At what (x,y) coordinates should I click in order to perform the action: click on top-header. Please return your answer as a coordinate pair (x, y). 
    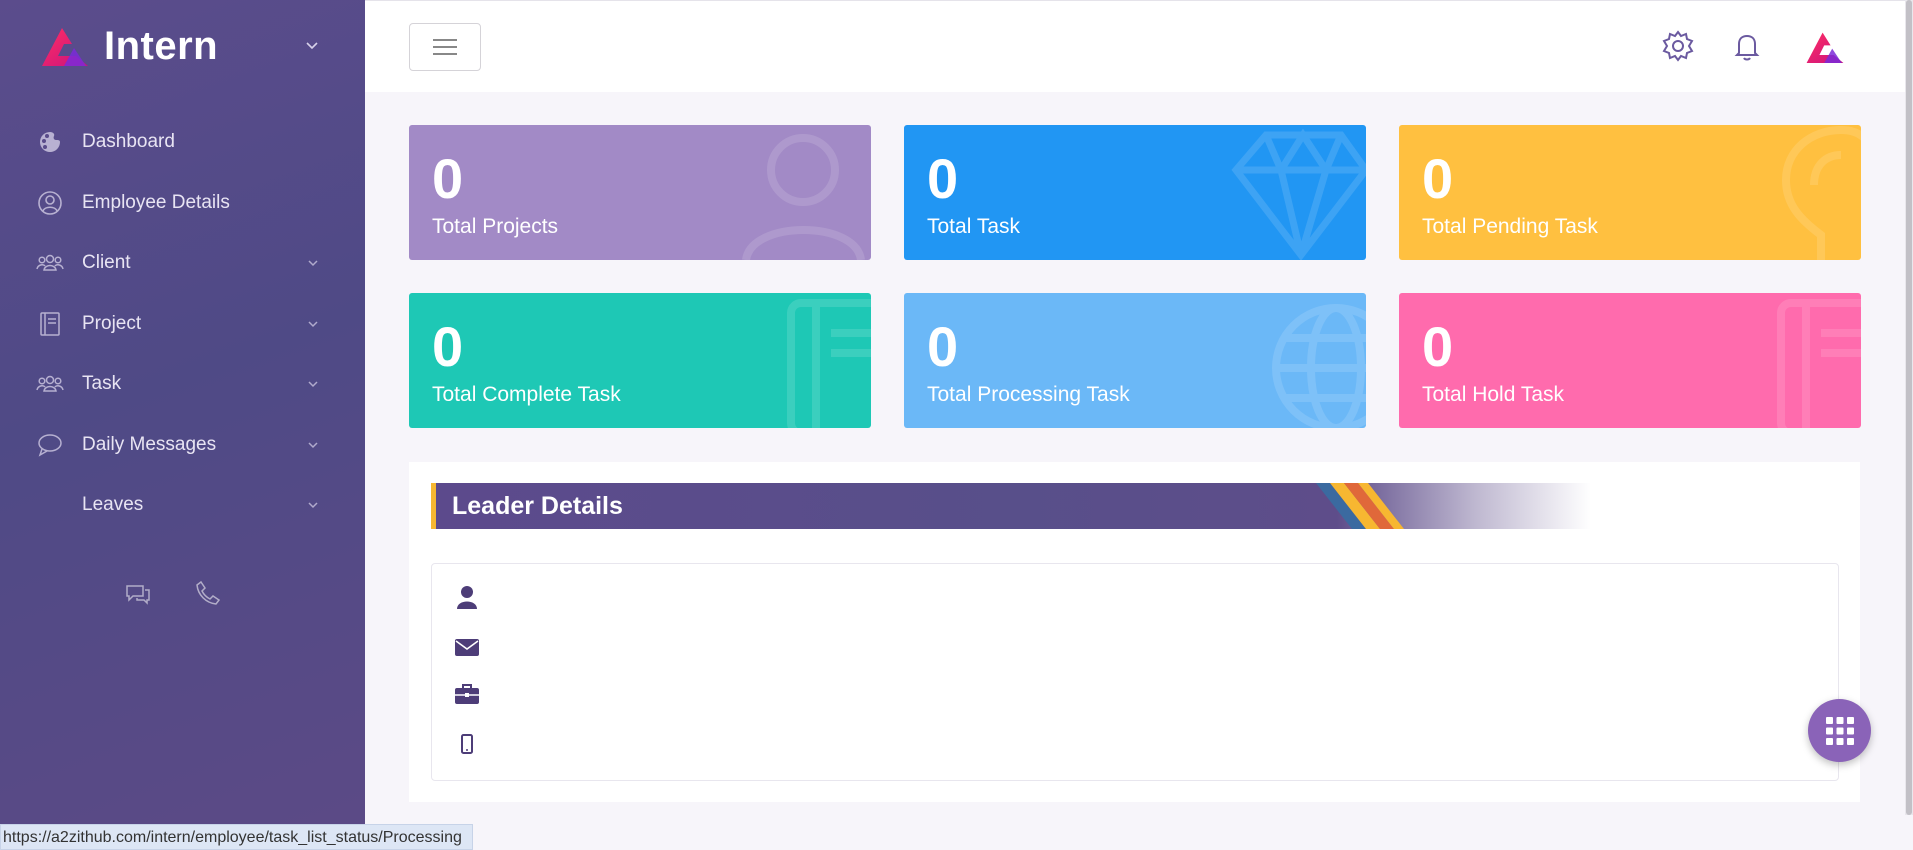
    Looking at the image, I should click on (1139, 46).